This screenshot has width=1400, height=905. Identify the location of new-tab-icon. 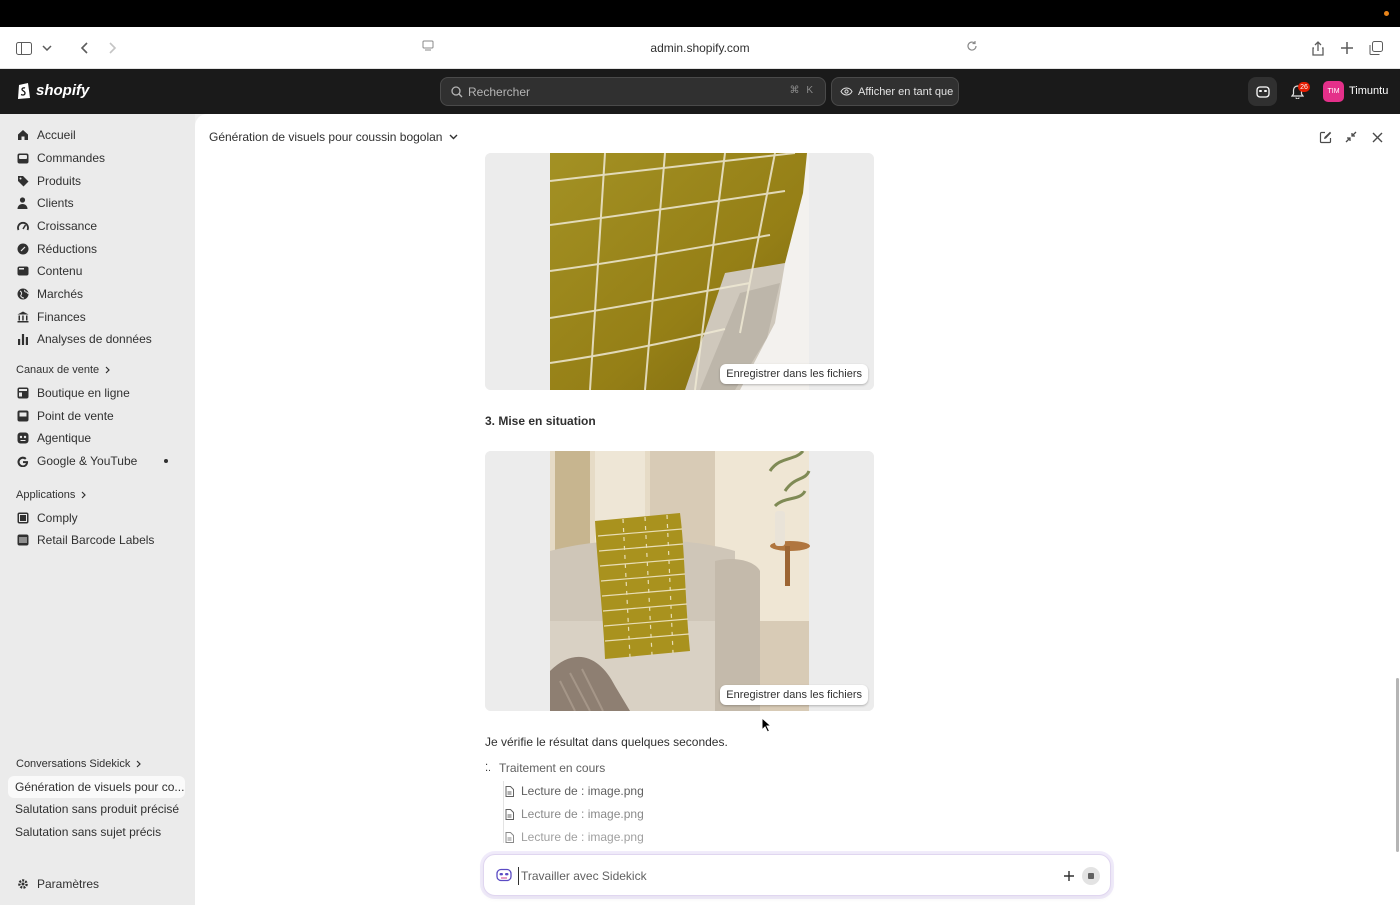
(1347, 48).